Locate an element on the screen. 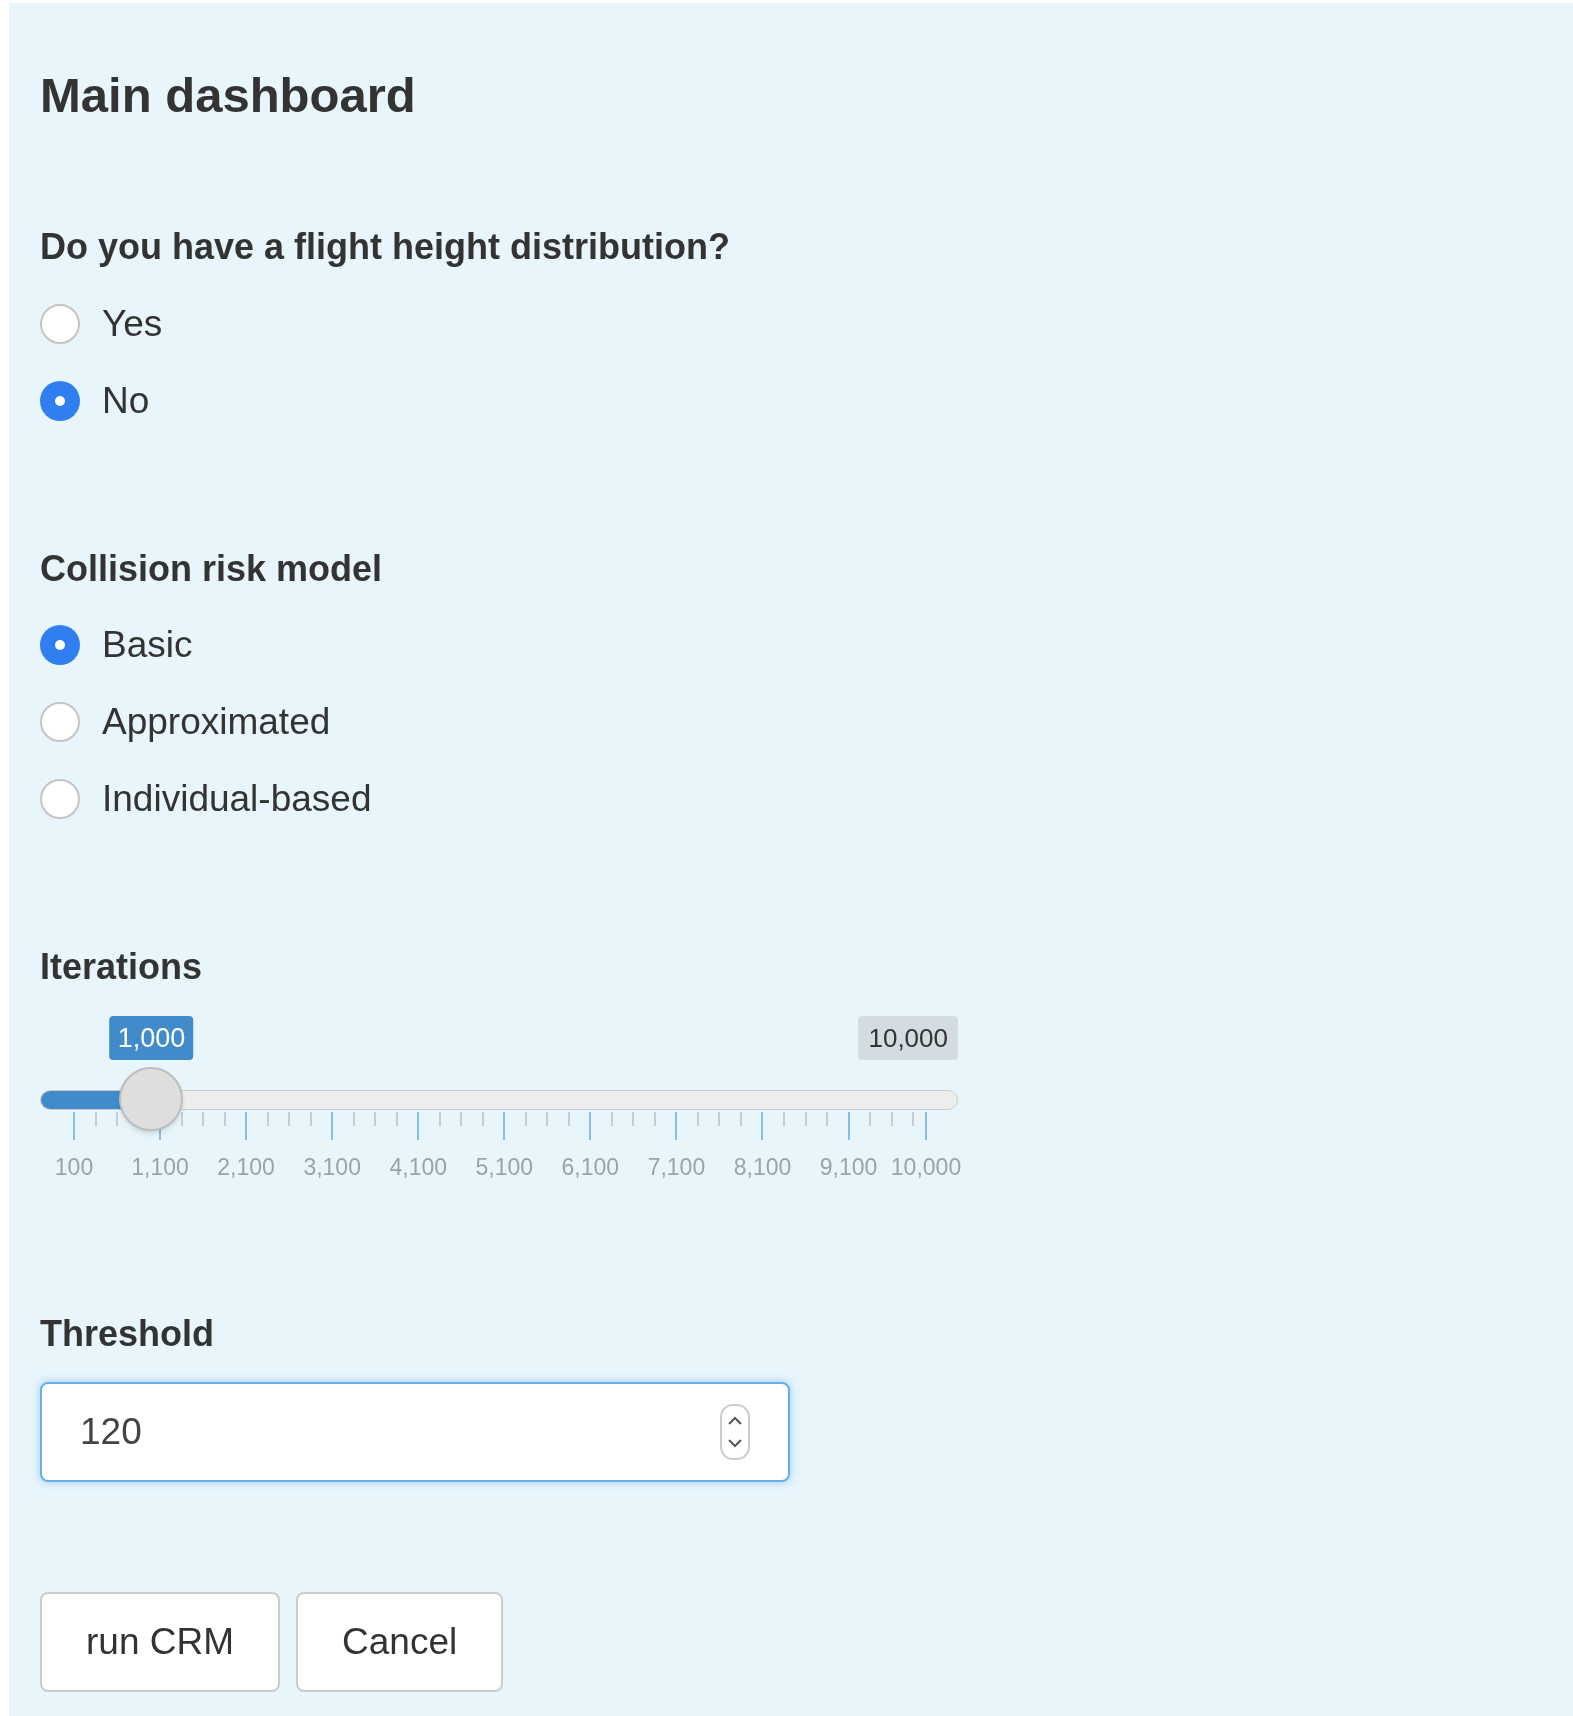 This screenshot has height=1716, width=1573. tick-label: 1,100 is located at coordinates (160, 1167).